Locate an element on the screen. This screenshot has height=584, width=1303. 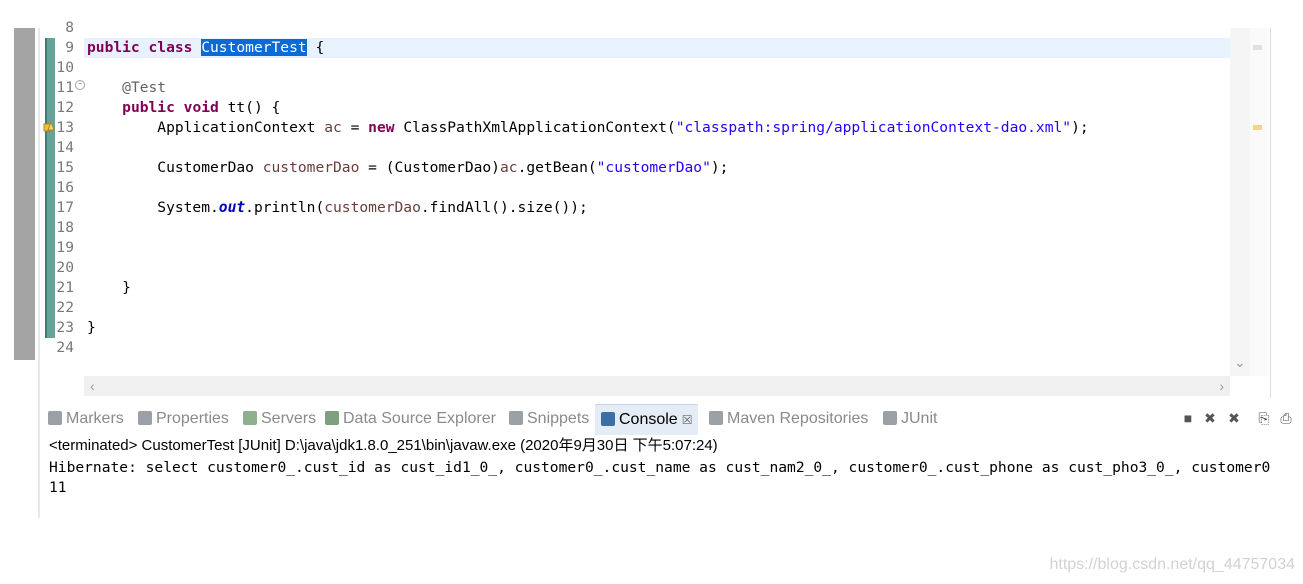
code-token: out is located at coordinates (232, 207).